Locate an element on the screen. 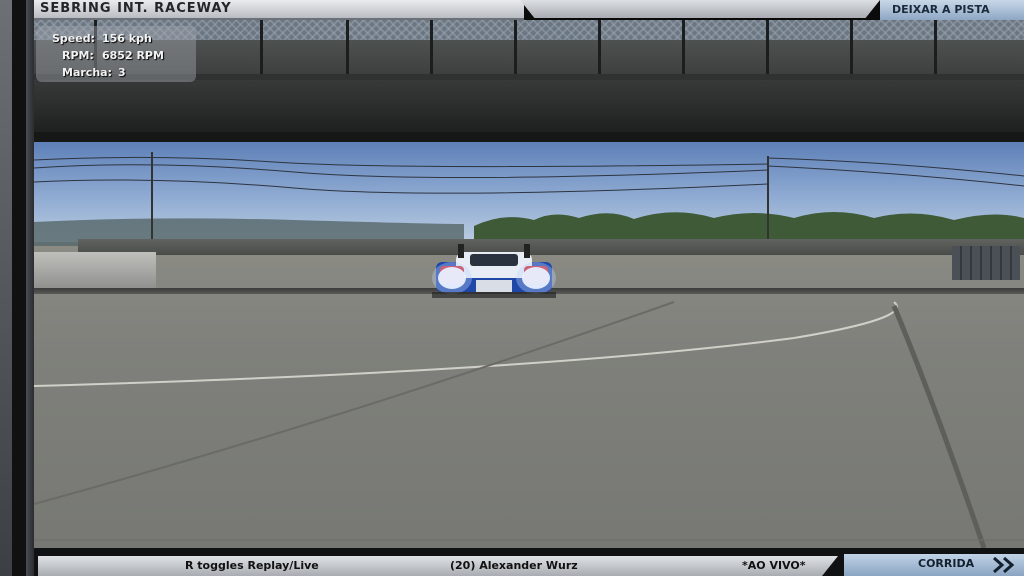 The image size is (1024, 576). double-chevron-right-icon is located at coordinates (1004, 565).